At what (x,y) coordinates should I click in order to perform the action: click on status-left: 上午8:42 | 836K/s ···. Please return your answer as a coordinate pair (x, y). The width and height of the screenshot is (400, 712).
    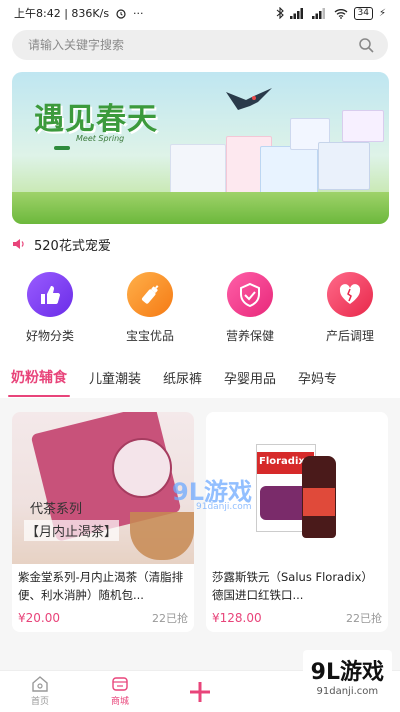
    Looking at the image, I should click on (79, 13).